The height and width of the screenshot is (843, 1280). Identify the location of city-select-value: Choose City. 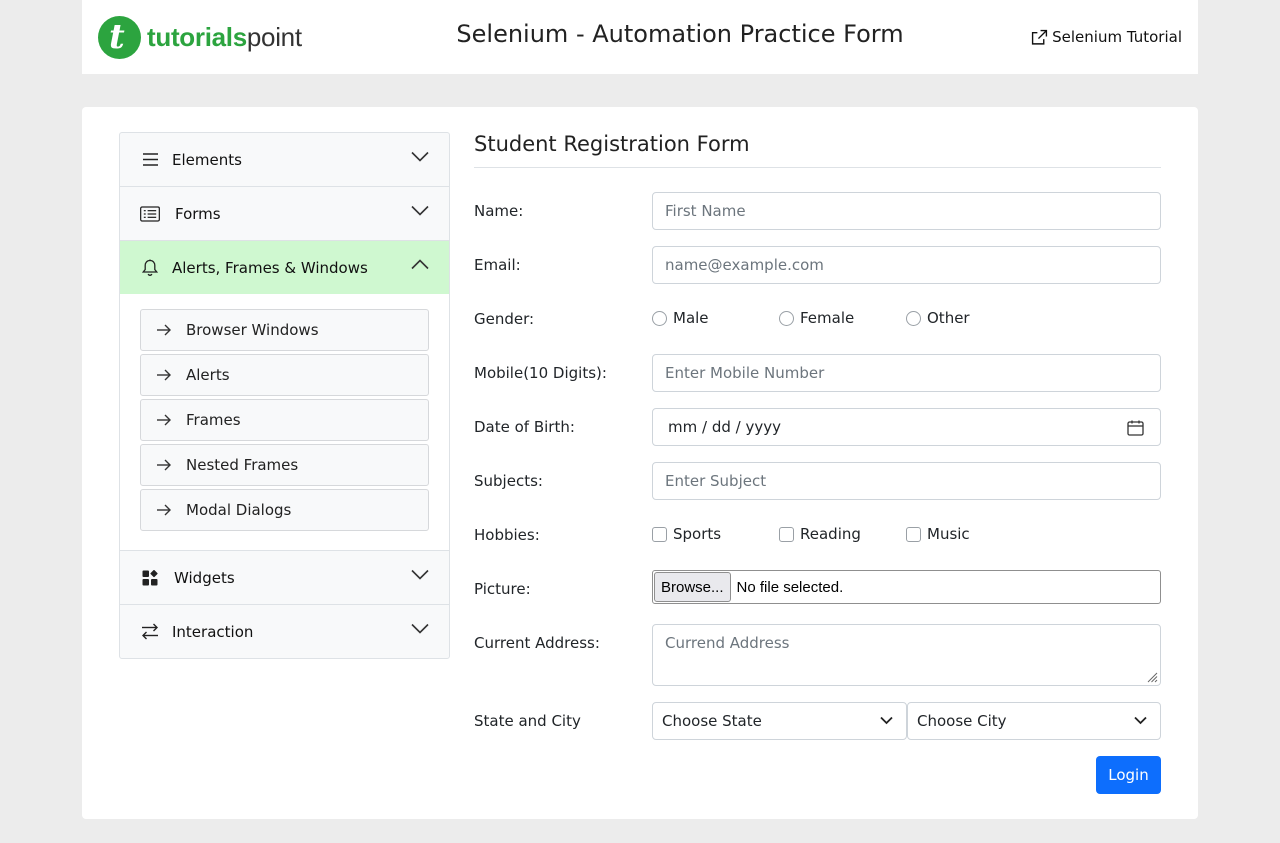
(962, 721).